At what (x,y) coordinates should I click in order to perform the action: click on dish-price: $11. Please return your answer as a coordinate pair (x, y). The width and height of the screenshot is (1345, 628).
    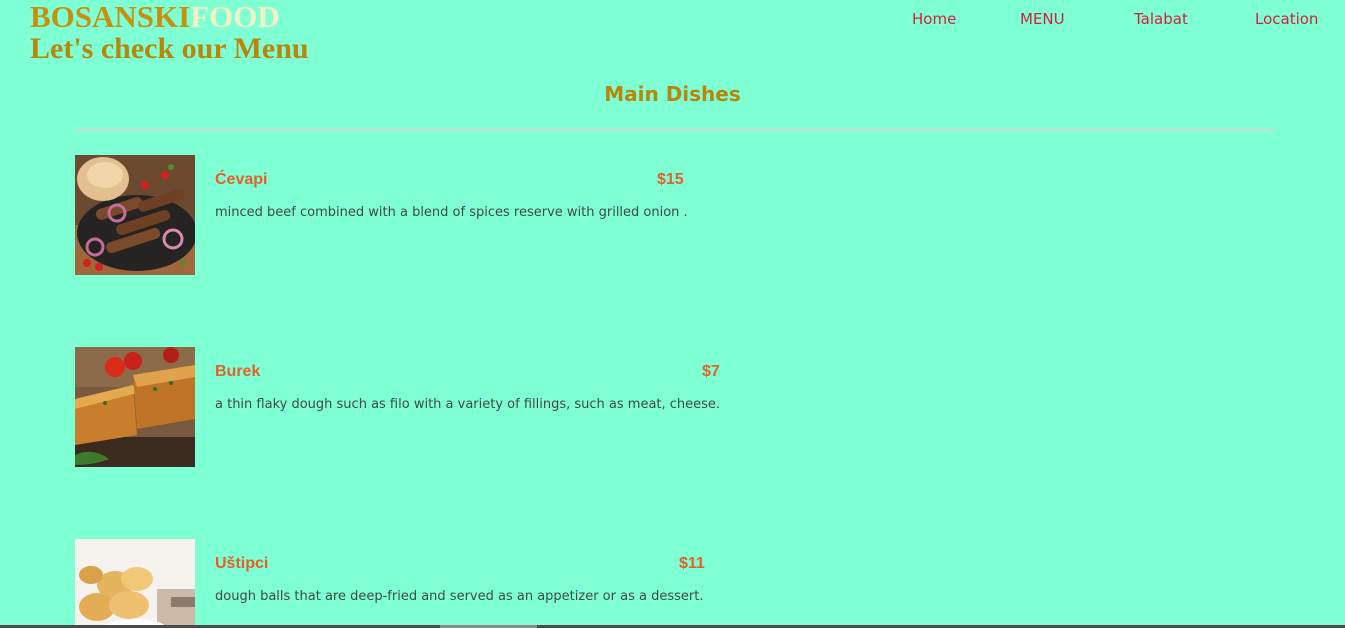
    Looking at the image, I should click on (692, 563).